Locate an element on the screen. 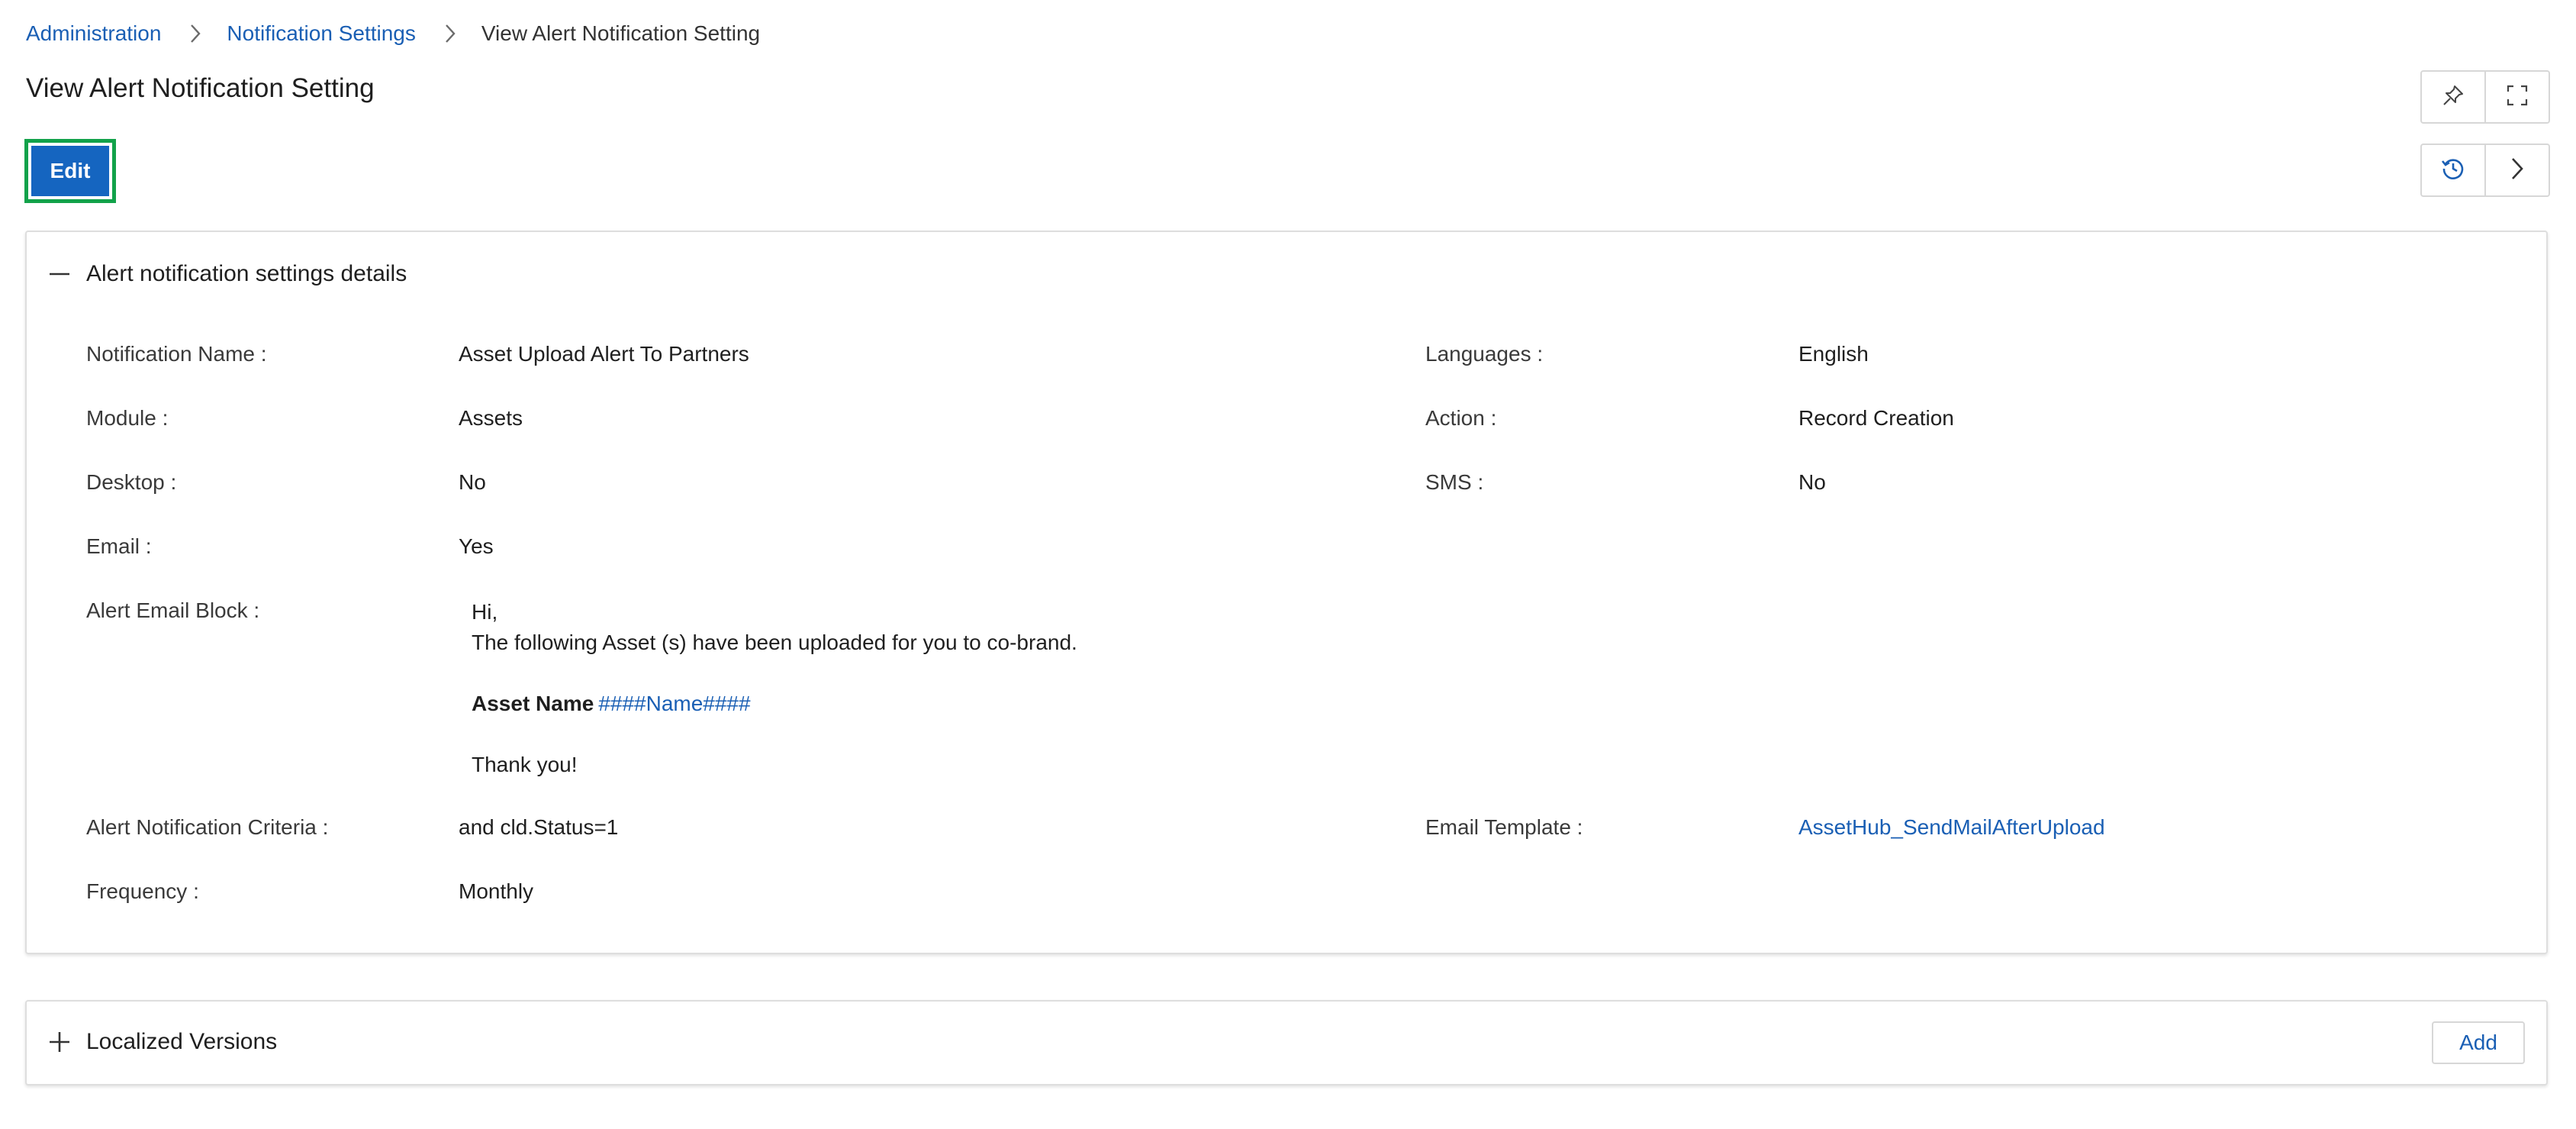 This screenshot has height=1129, width=2576. module-value: Assets is located at coordinates (491, 418).